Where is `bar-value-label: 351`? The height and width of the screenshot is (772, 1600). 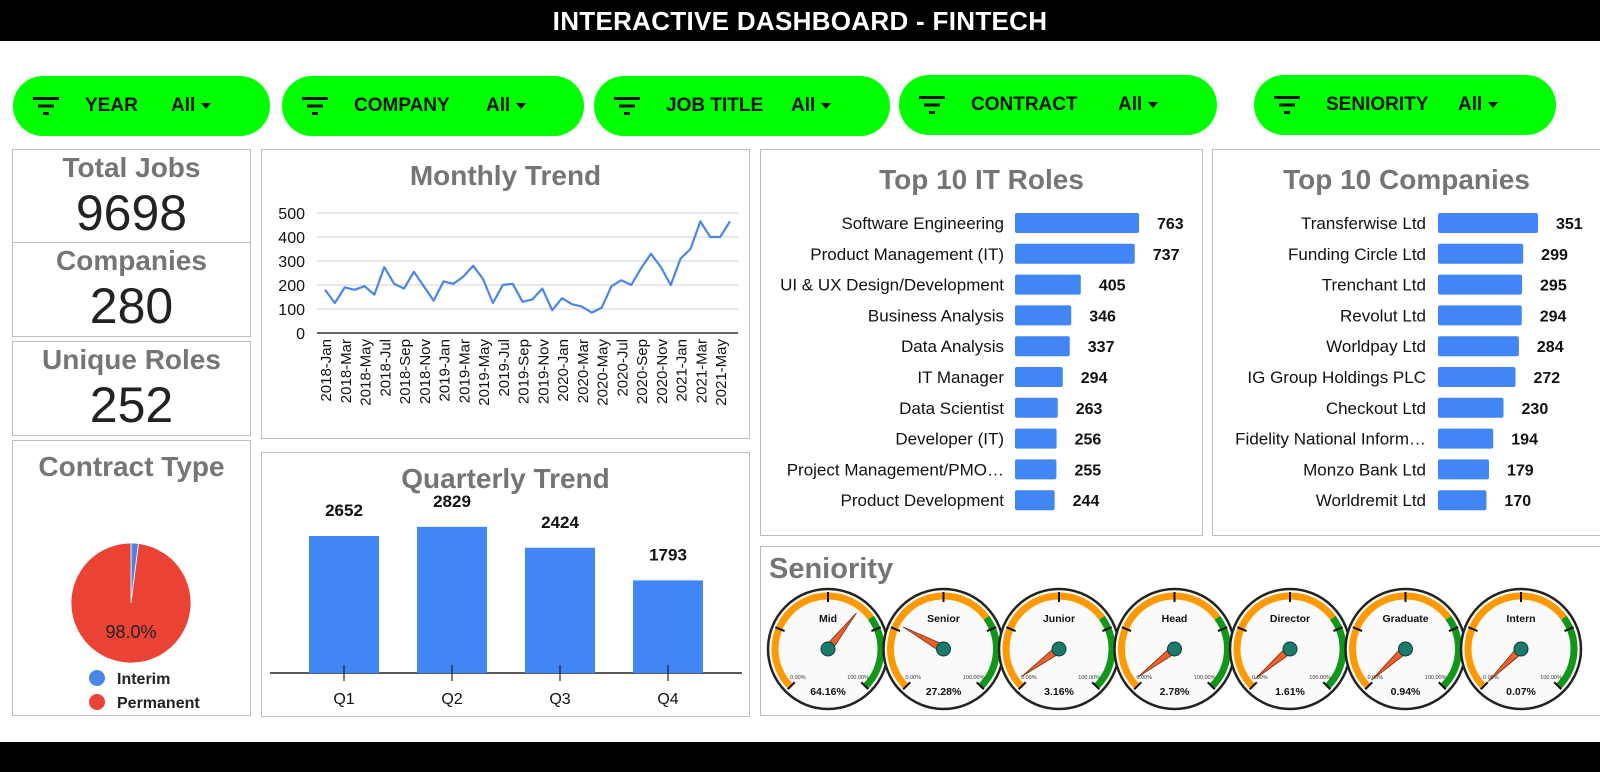 bar-value-label: 351 is located at coordinates (1569, 224).